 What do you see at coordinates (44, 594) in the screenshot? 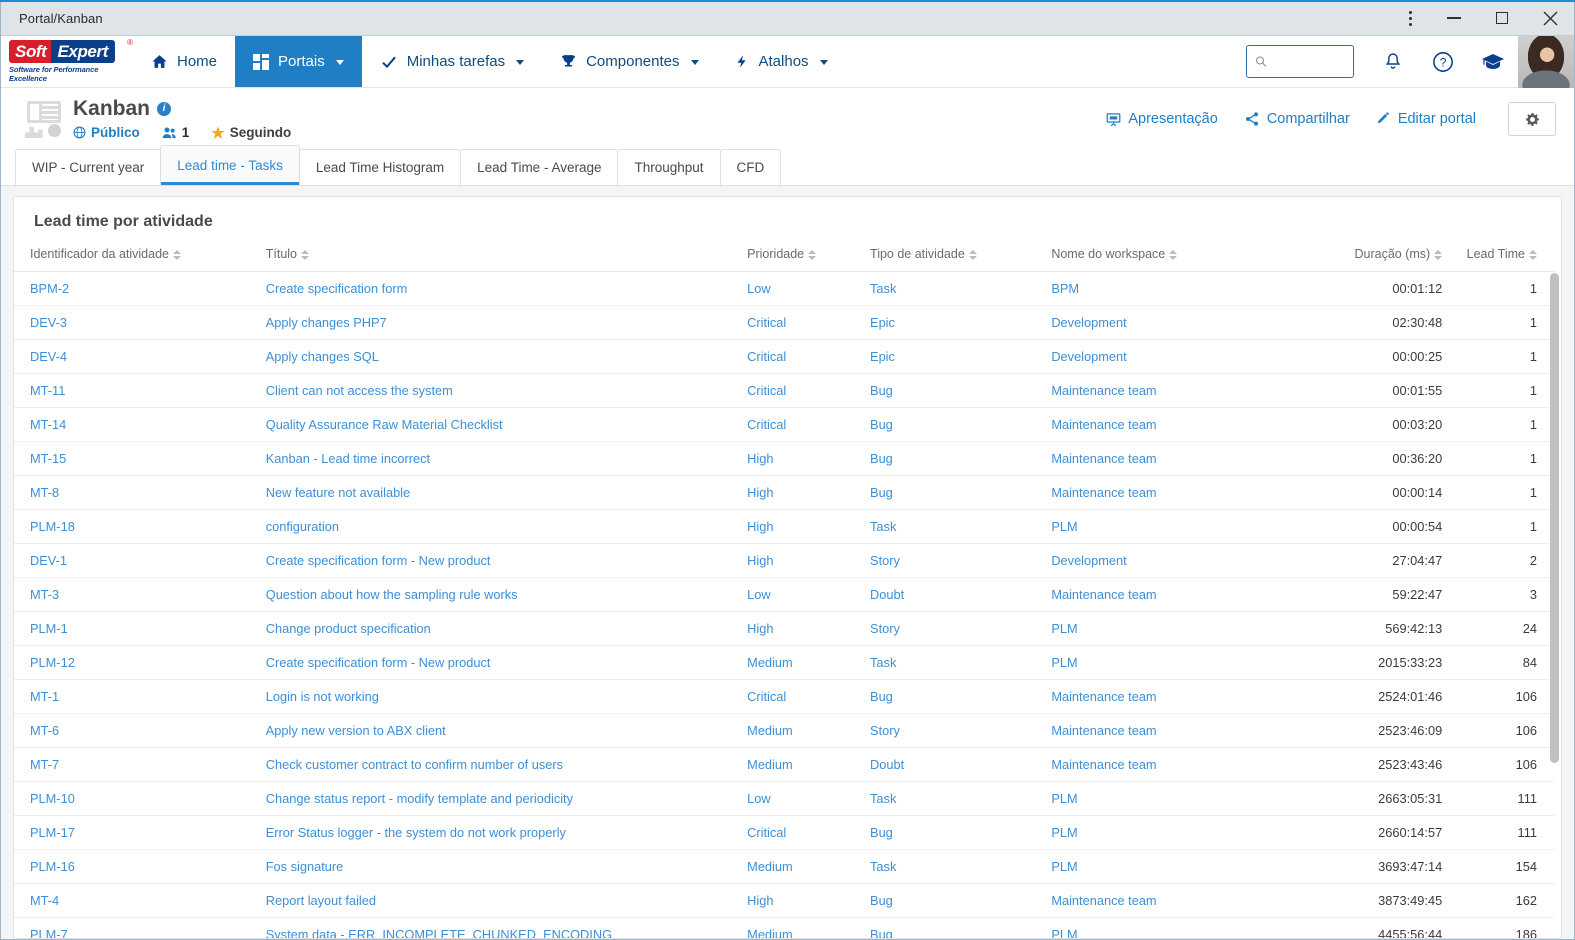
I see `cell-activity-id-link: MT-3` at bounding box center [44, 594].